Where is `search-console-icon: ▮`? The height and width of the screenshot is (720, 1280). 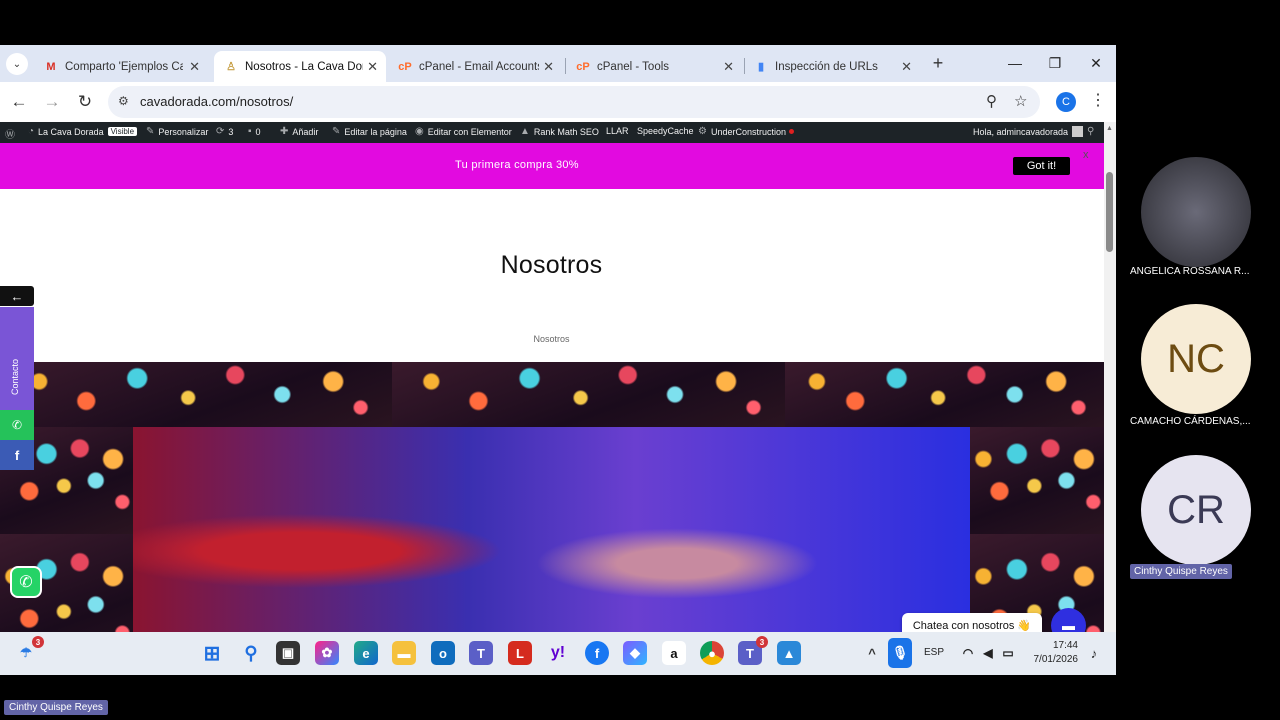 search-console-icon: ▮ is located at coordinates (761, 67).